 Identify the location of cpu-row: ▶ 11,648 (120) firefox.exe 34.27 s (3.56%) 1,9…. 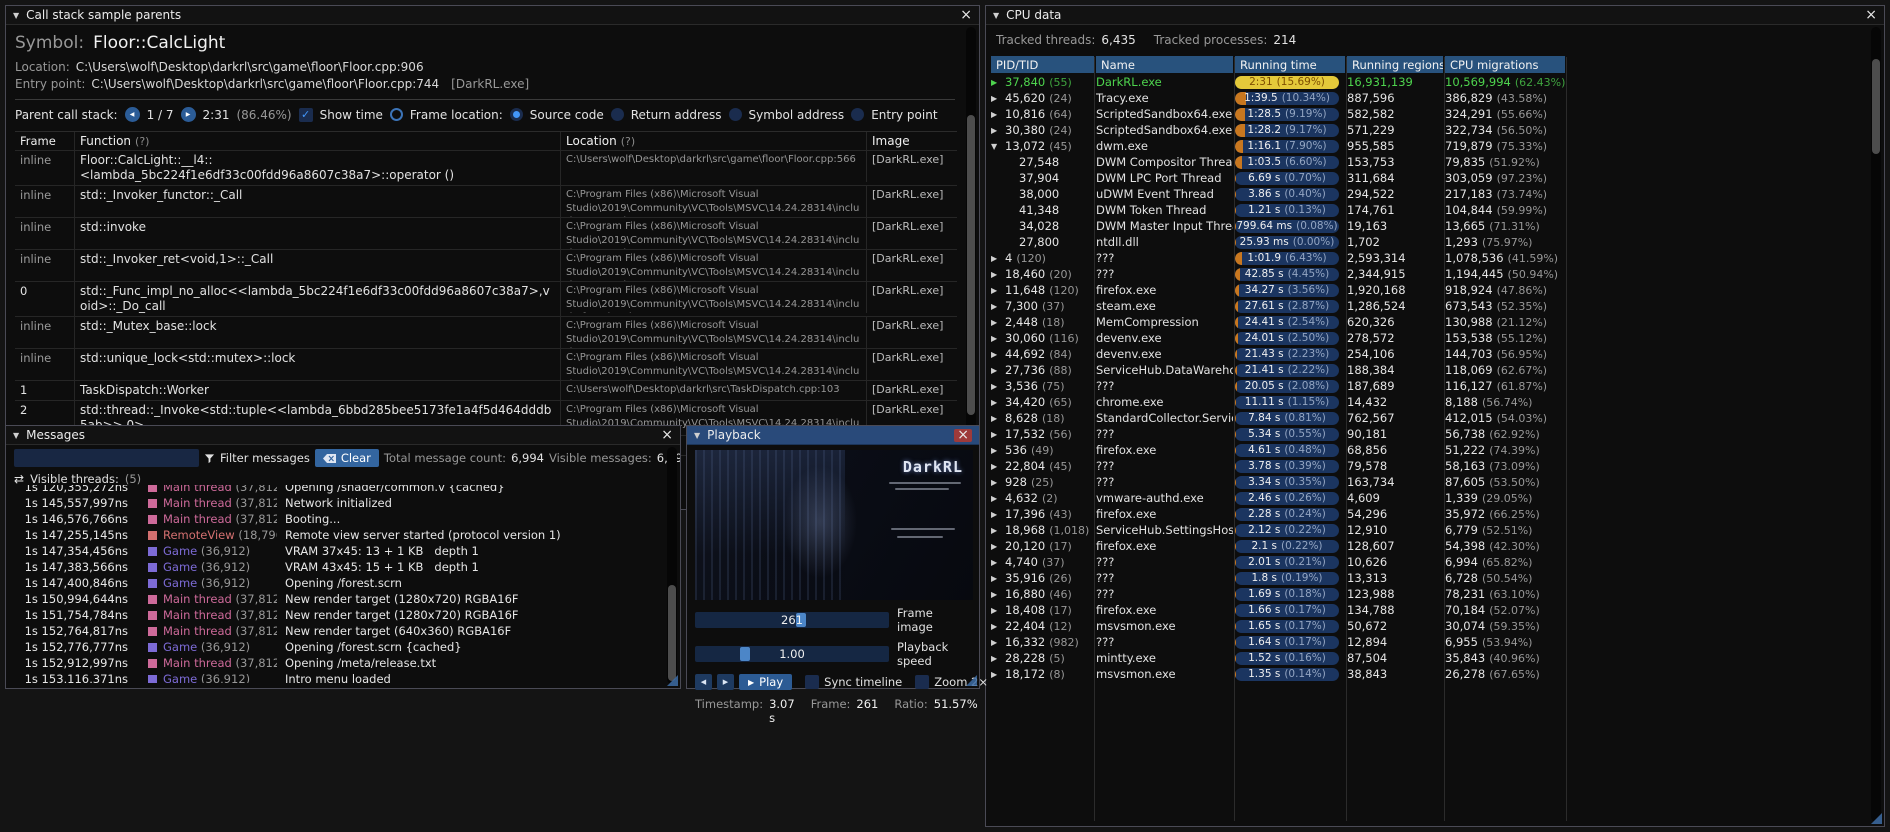
(1435, 290).